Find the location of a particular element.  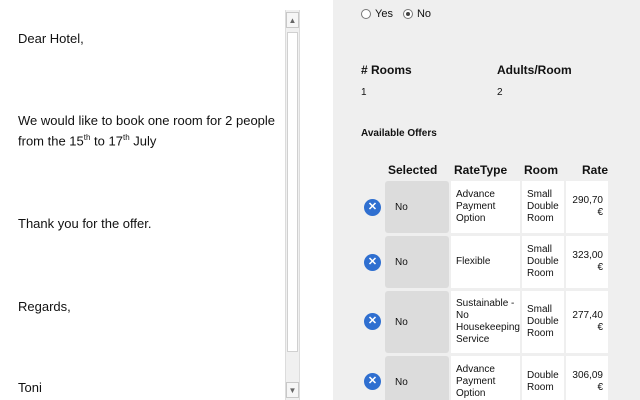

offer-rate: 323,00 € is located at coordinates (587, 262).